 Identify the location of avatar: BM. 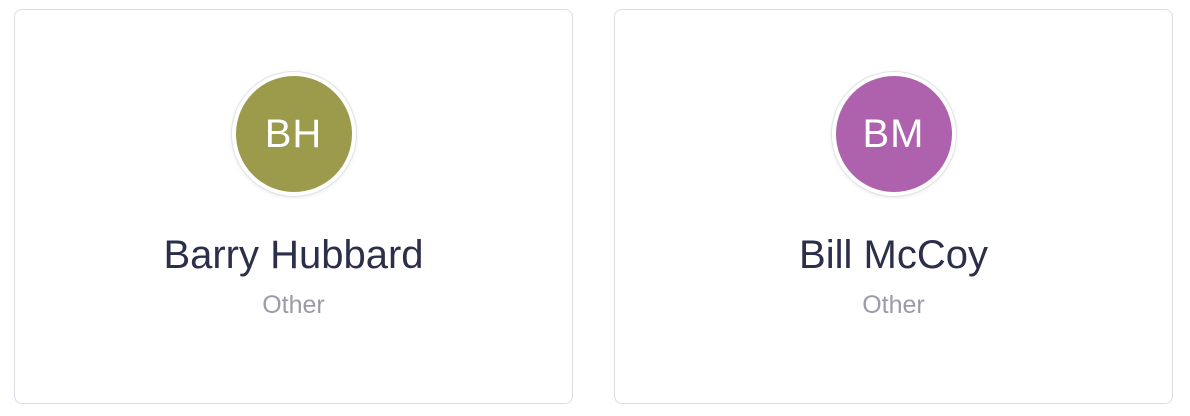
(893, 134).